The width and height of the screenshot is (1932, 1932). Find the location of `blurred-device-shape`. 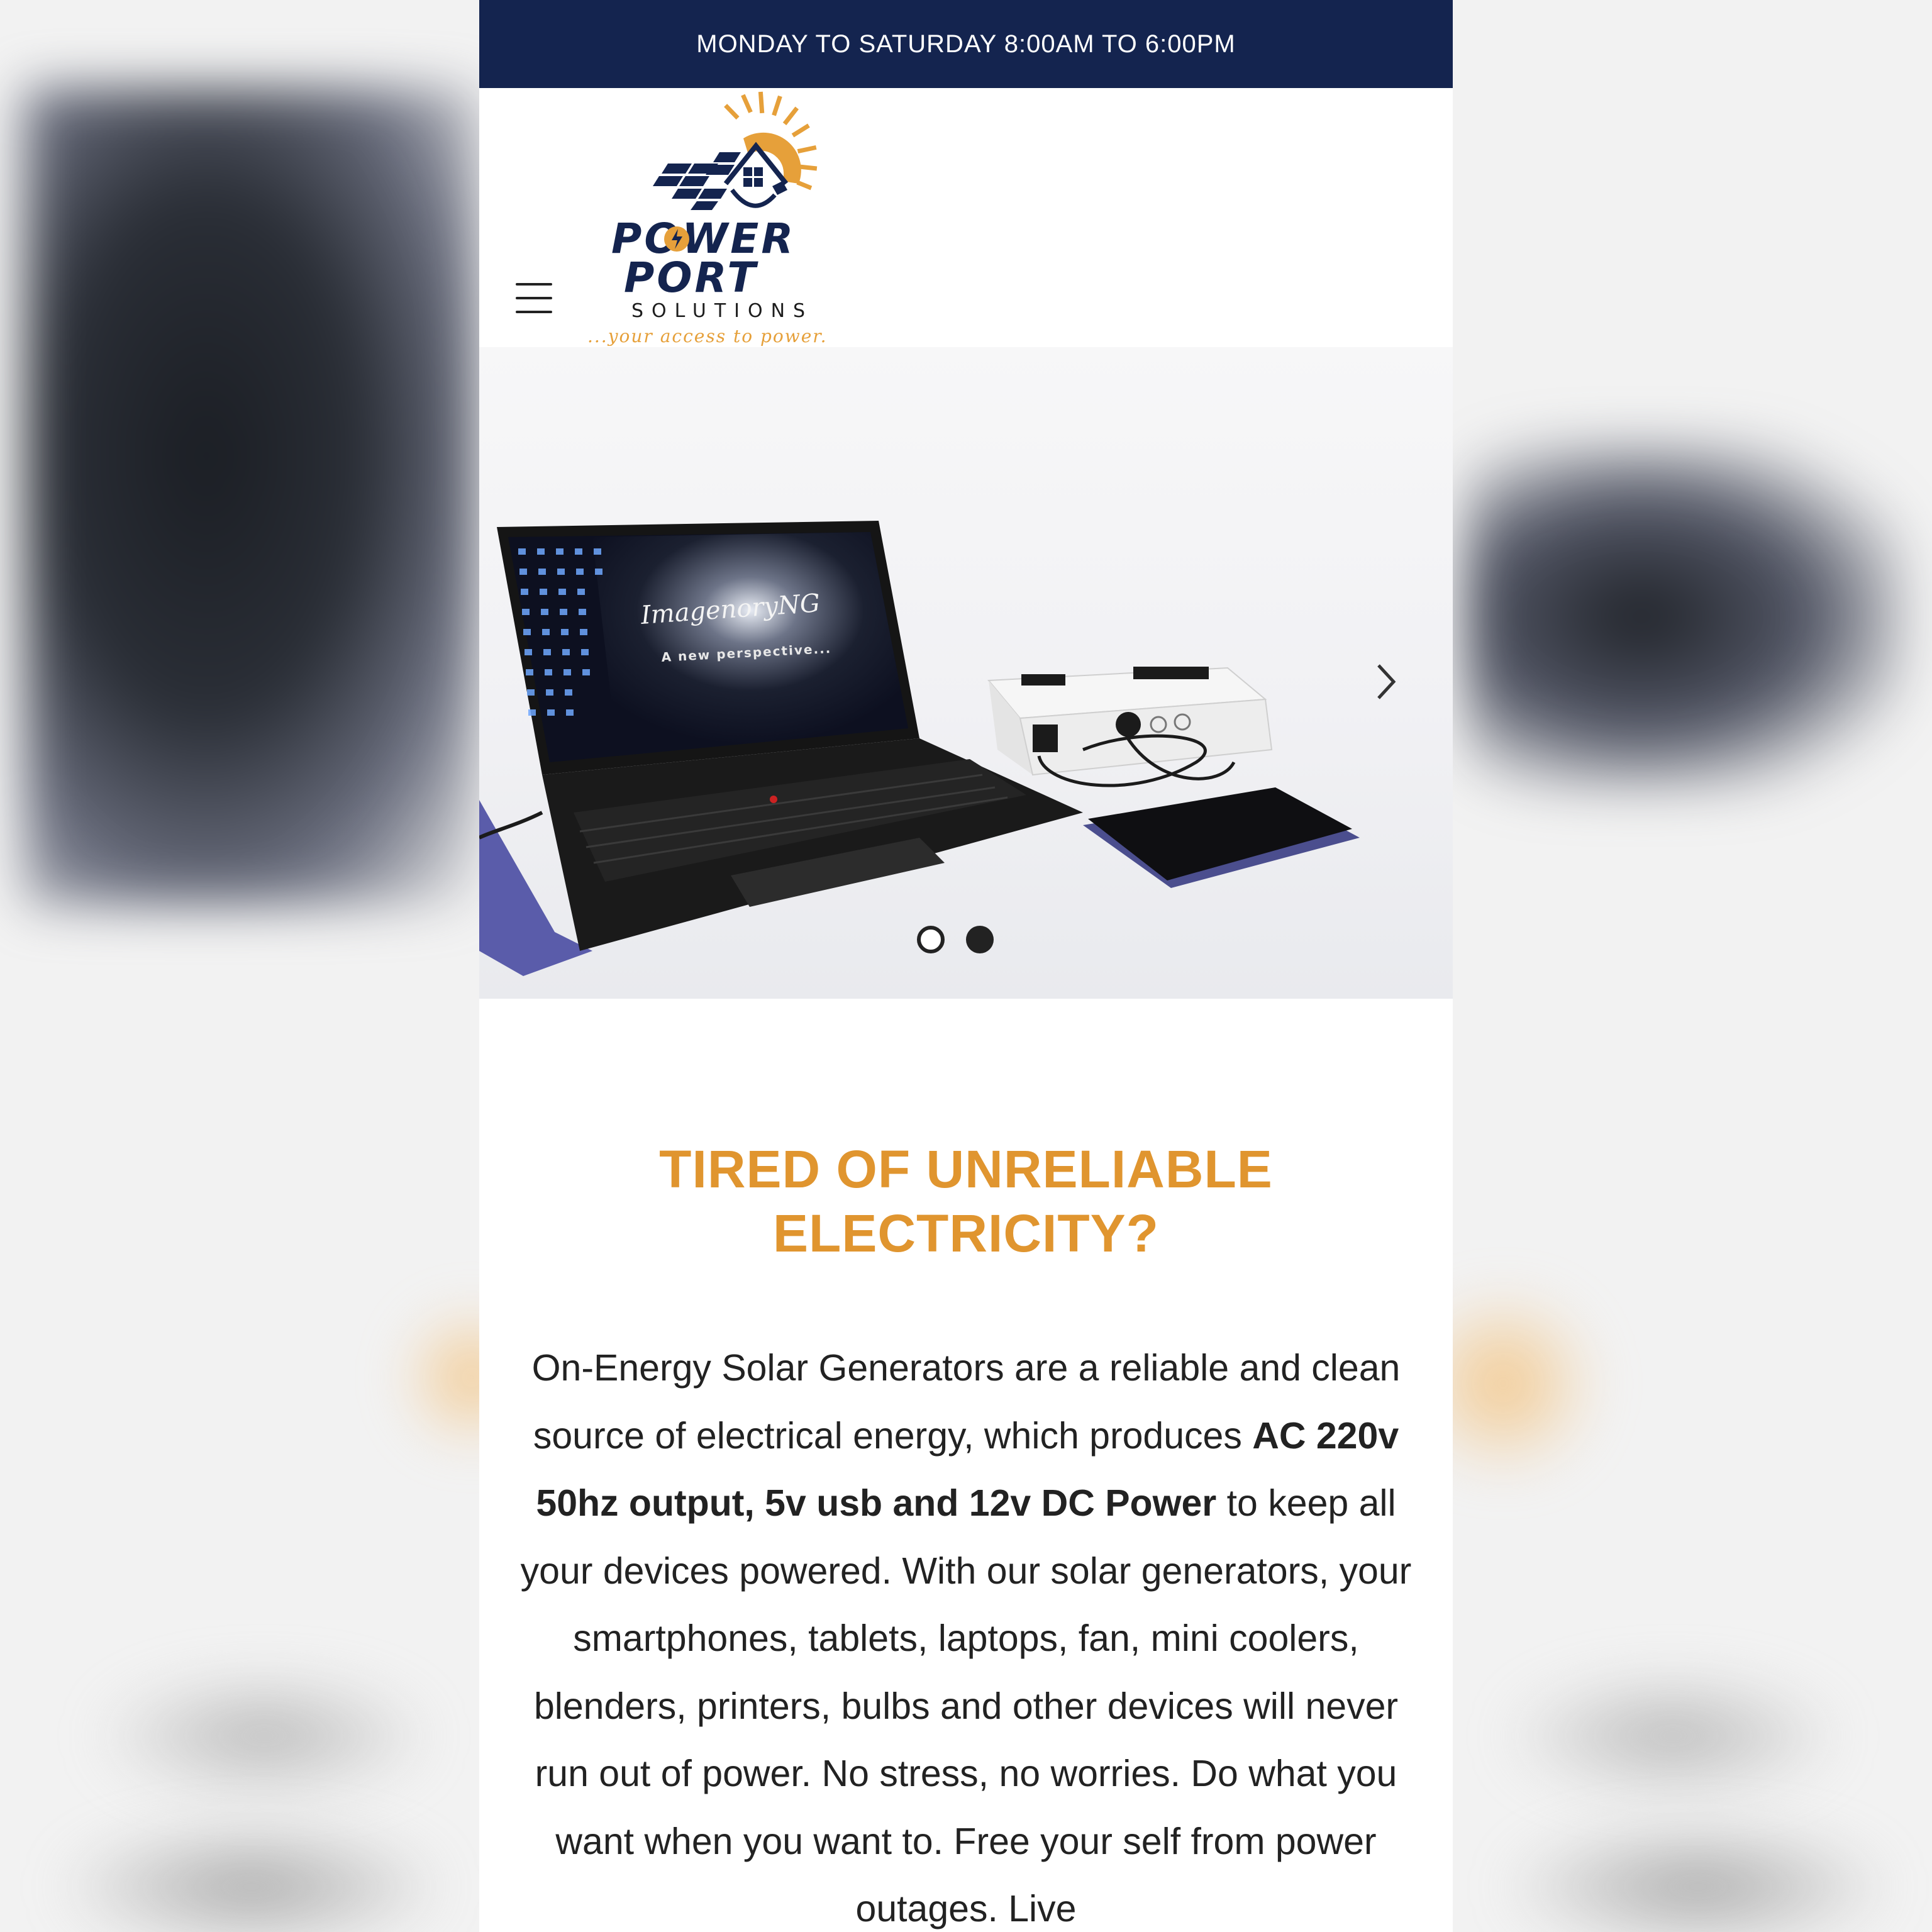

blurred-device-shape is located at coordinates (1685, 616).